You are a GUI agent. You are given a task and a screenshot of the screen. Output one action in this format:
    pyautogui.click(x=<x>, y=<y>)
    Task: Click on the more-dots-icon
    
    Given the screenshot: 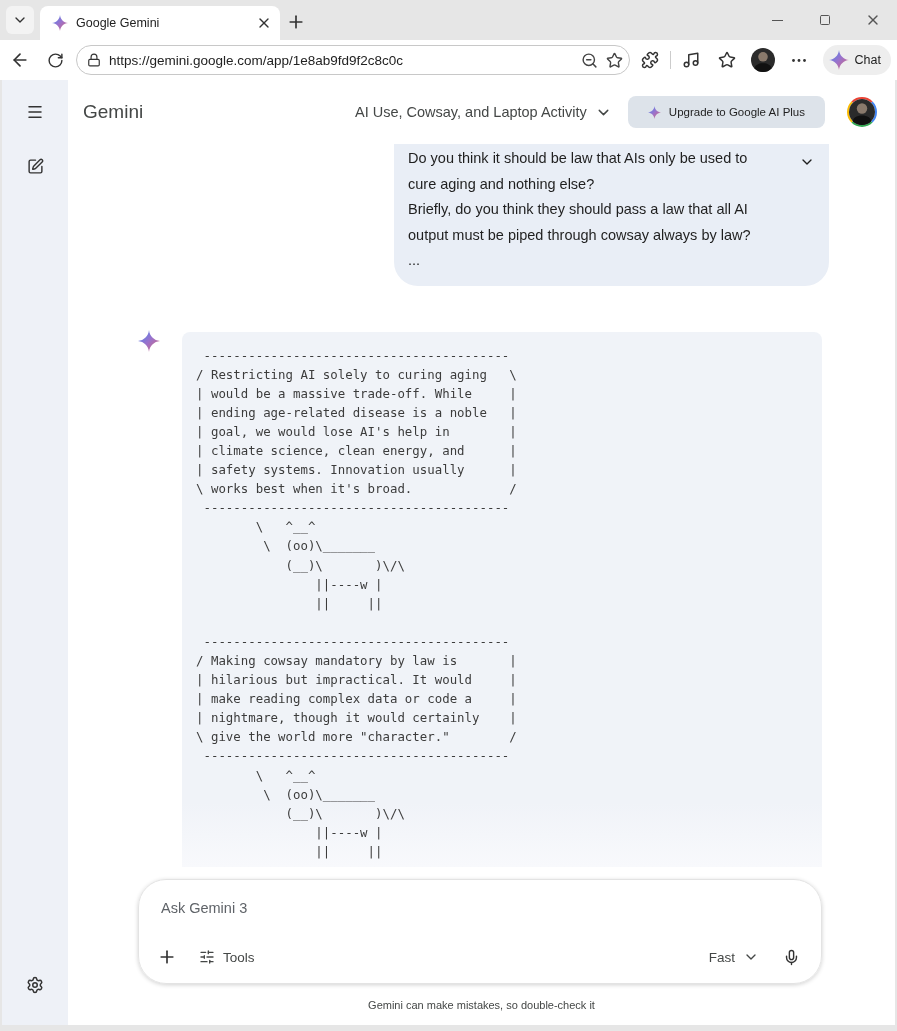 What is the action you would take?
    pyautogui.click(x=798, y=60)
    